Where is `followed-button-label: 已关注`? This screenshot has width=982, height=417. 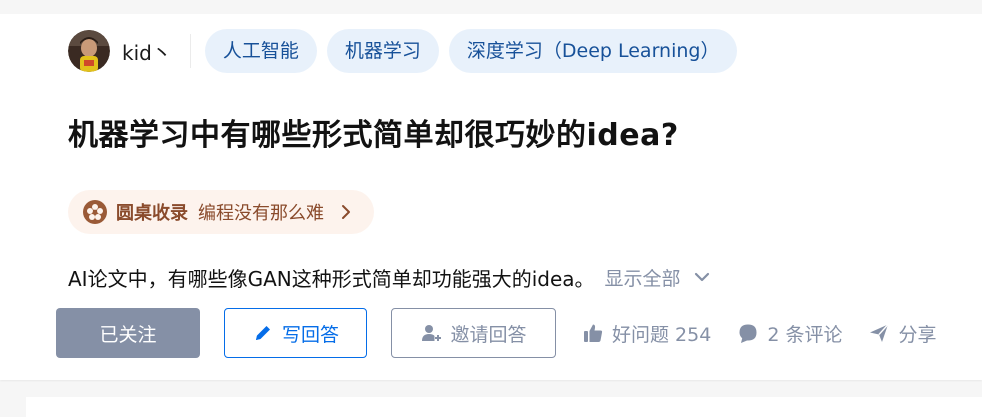
followed-button-label: 已关注 is located at coordinates (128, 334).